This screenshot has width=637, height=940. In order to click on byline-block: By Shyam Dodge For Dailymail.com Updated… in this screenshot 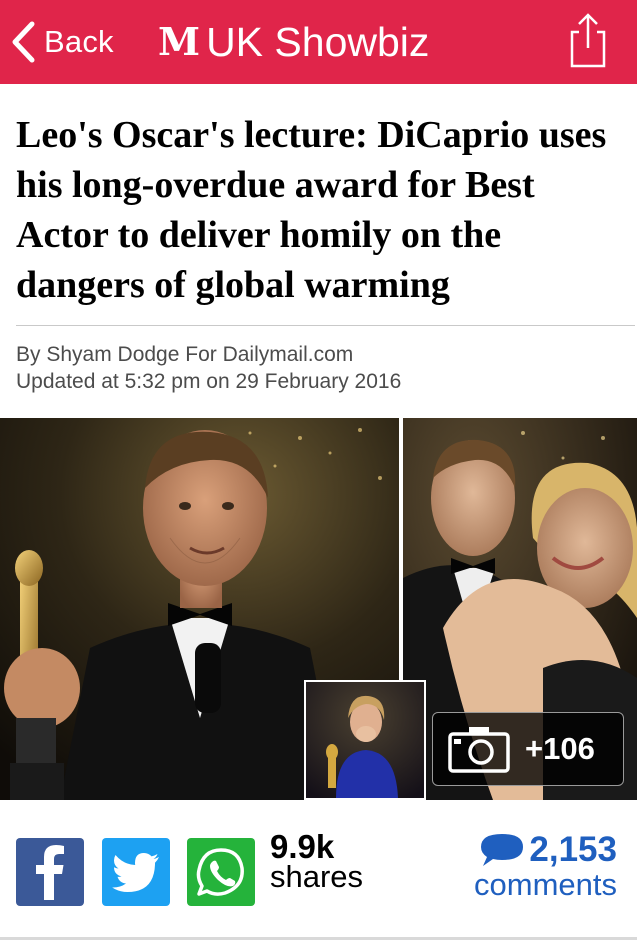, I will do `click(208, 368)`.